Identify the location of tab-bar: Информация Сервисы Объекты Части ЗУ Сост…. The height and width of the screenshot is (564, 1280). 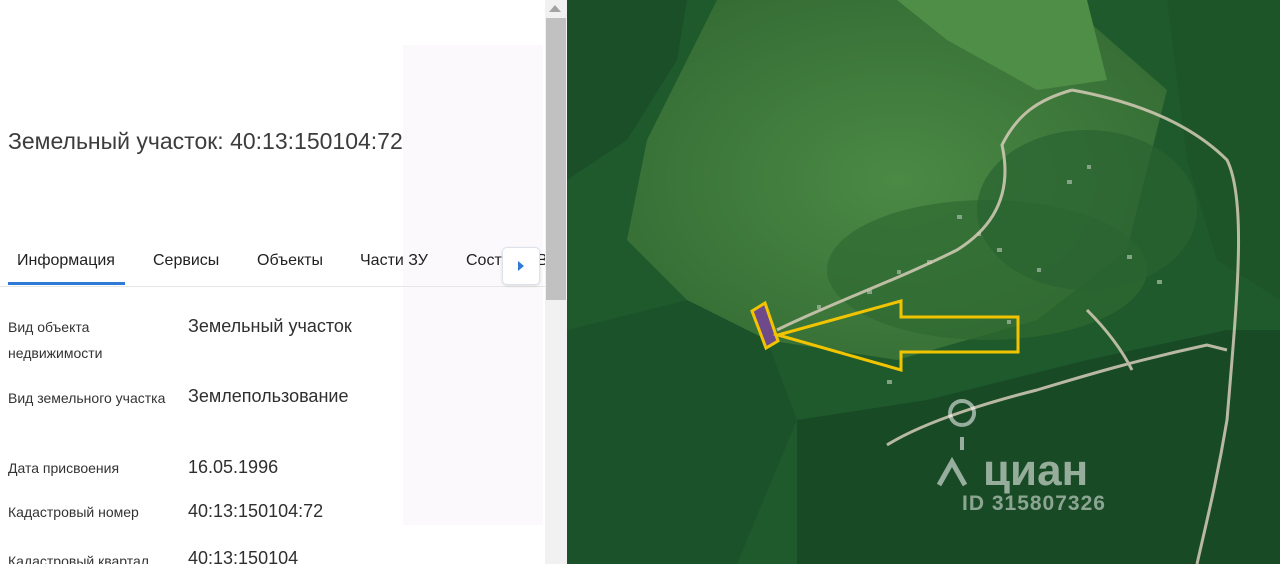
(272, 263).